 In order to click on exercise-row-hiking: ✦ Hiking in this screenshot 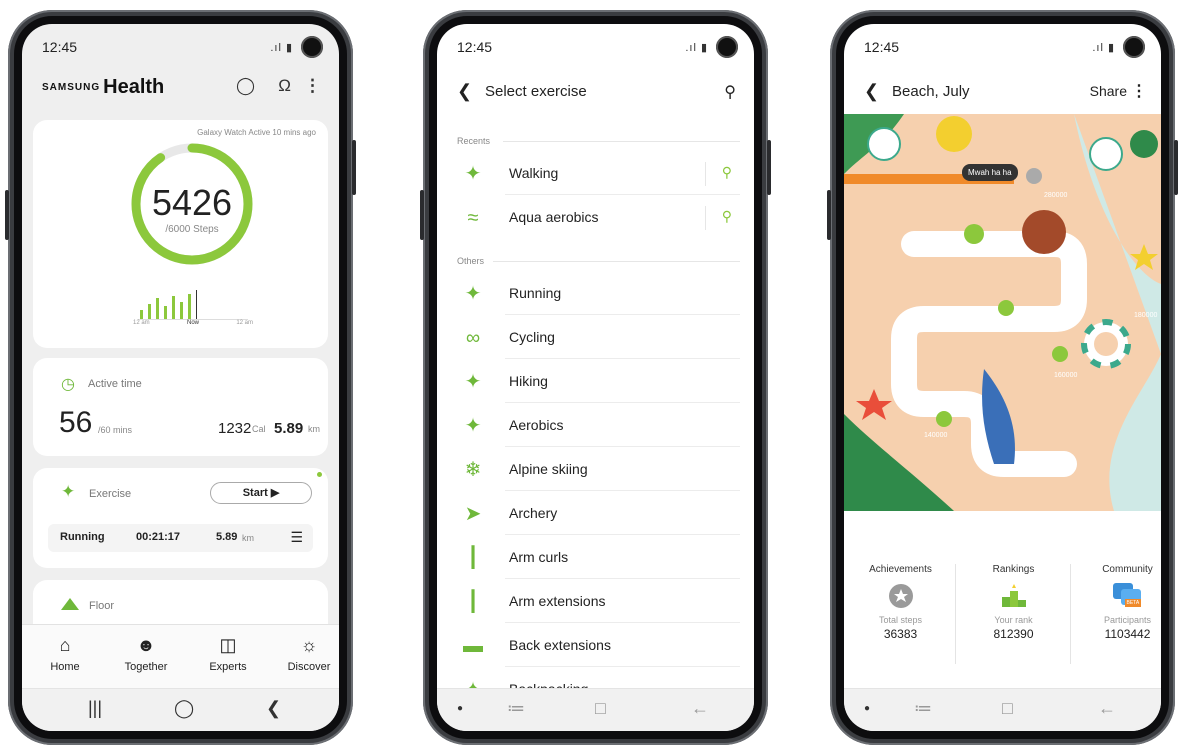, I will do `click(595, 381)`.